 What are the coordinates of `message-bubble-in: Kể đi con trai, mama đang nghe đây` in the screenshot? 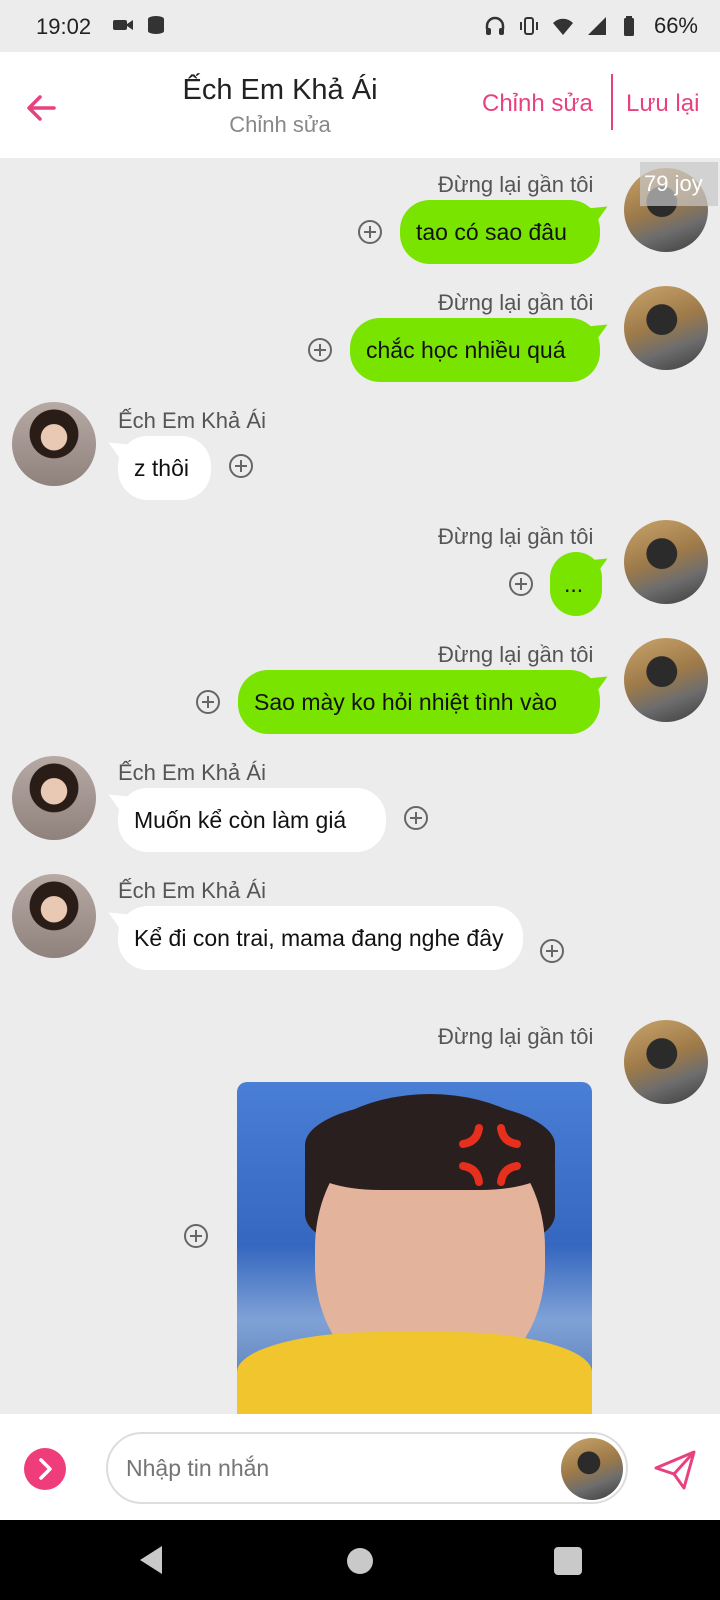 It's located at (320, 938).